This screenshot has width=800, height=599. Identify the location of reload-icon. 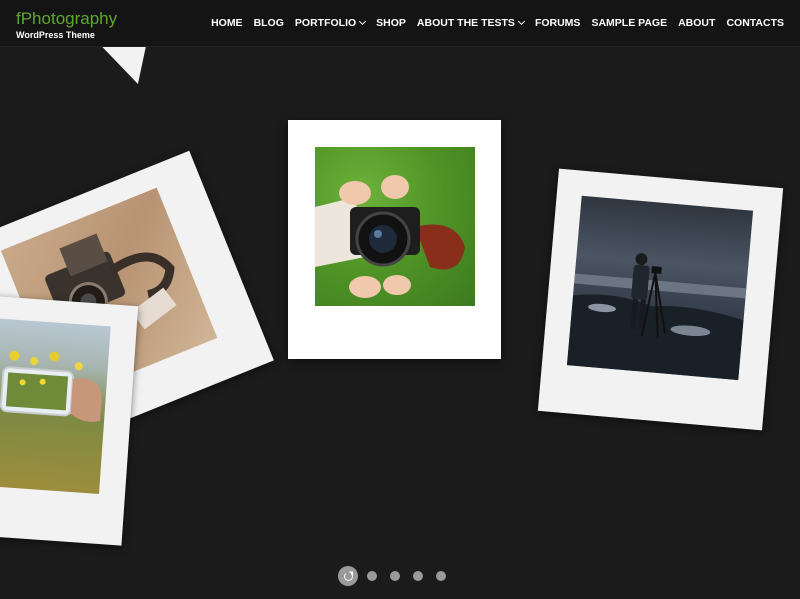
(348, 576).